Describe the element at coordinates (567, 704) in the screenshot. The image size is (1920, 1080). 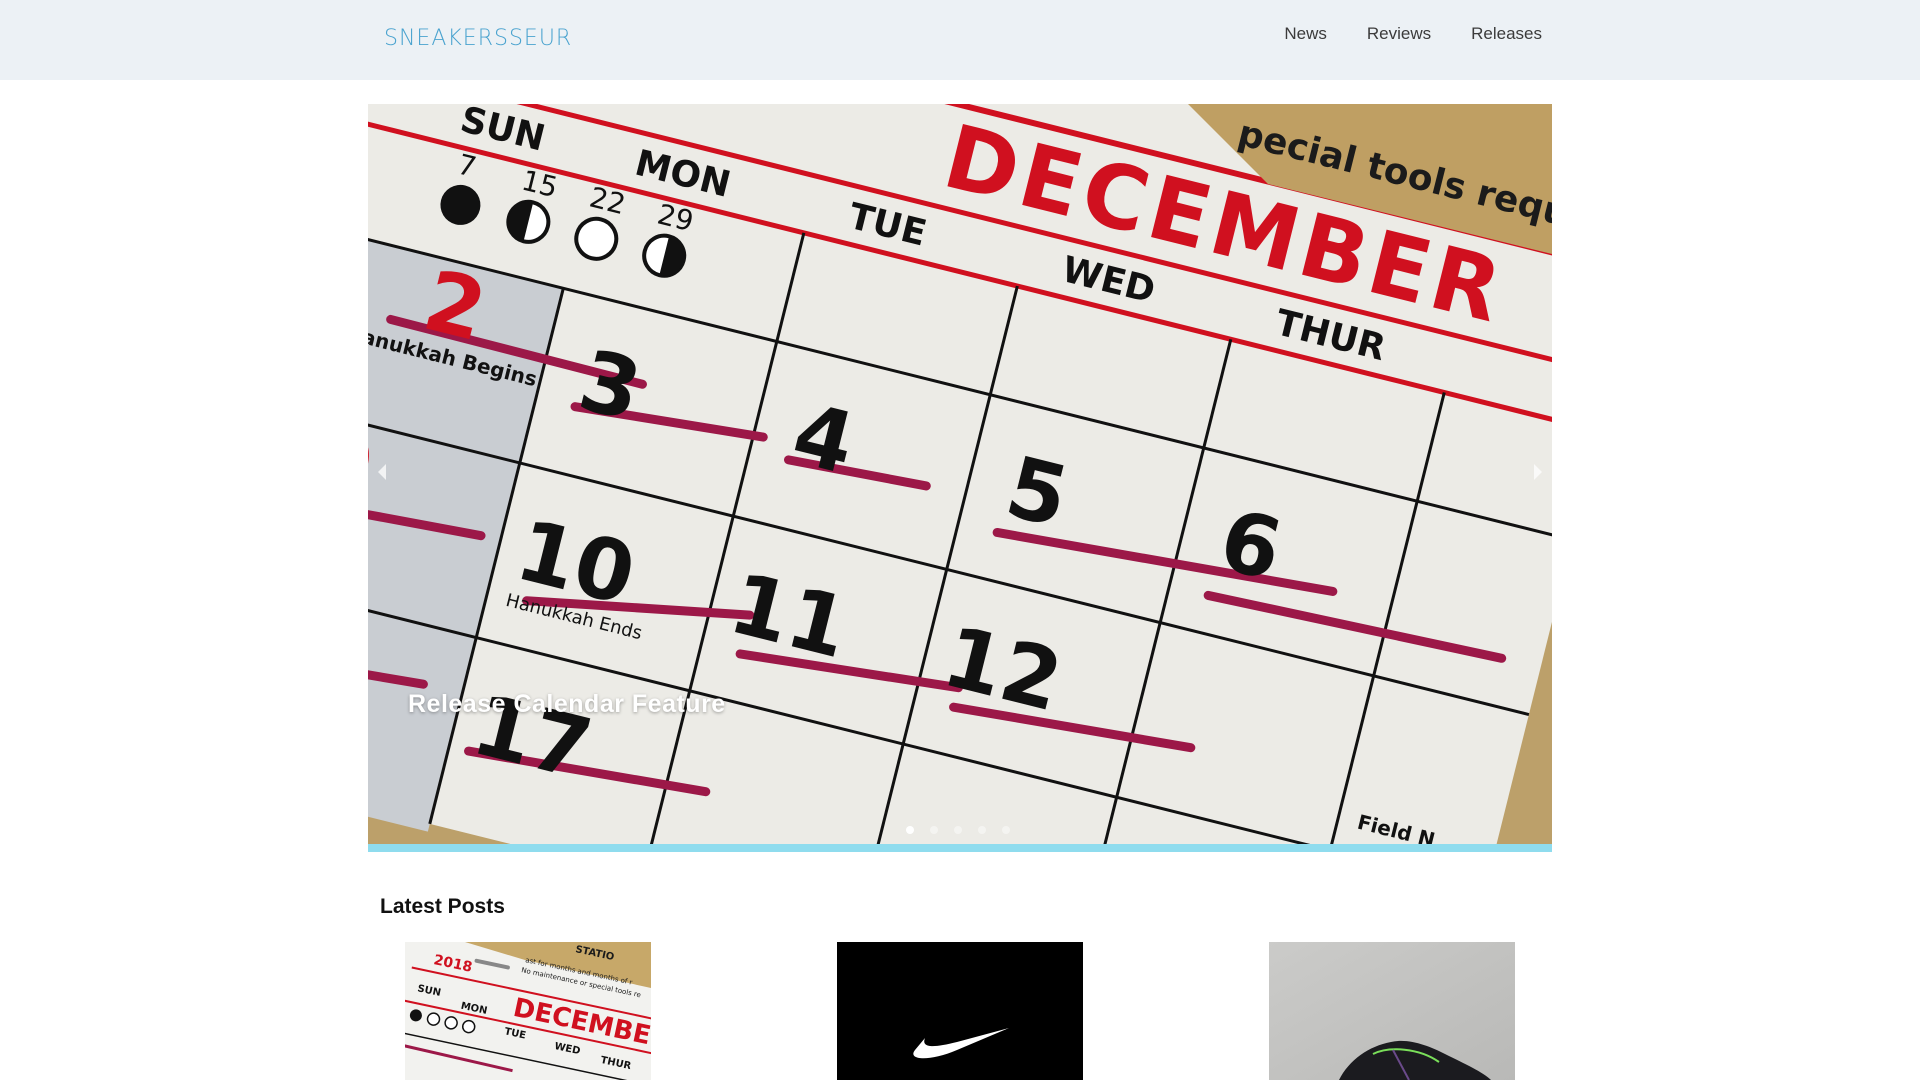
I see `slide-caption: Release Calendar Feature` at that location.